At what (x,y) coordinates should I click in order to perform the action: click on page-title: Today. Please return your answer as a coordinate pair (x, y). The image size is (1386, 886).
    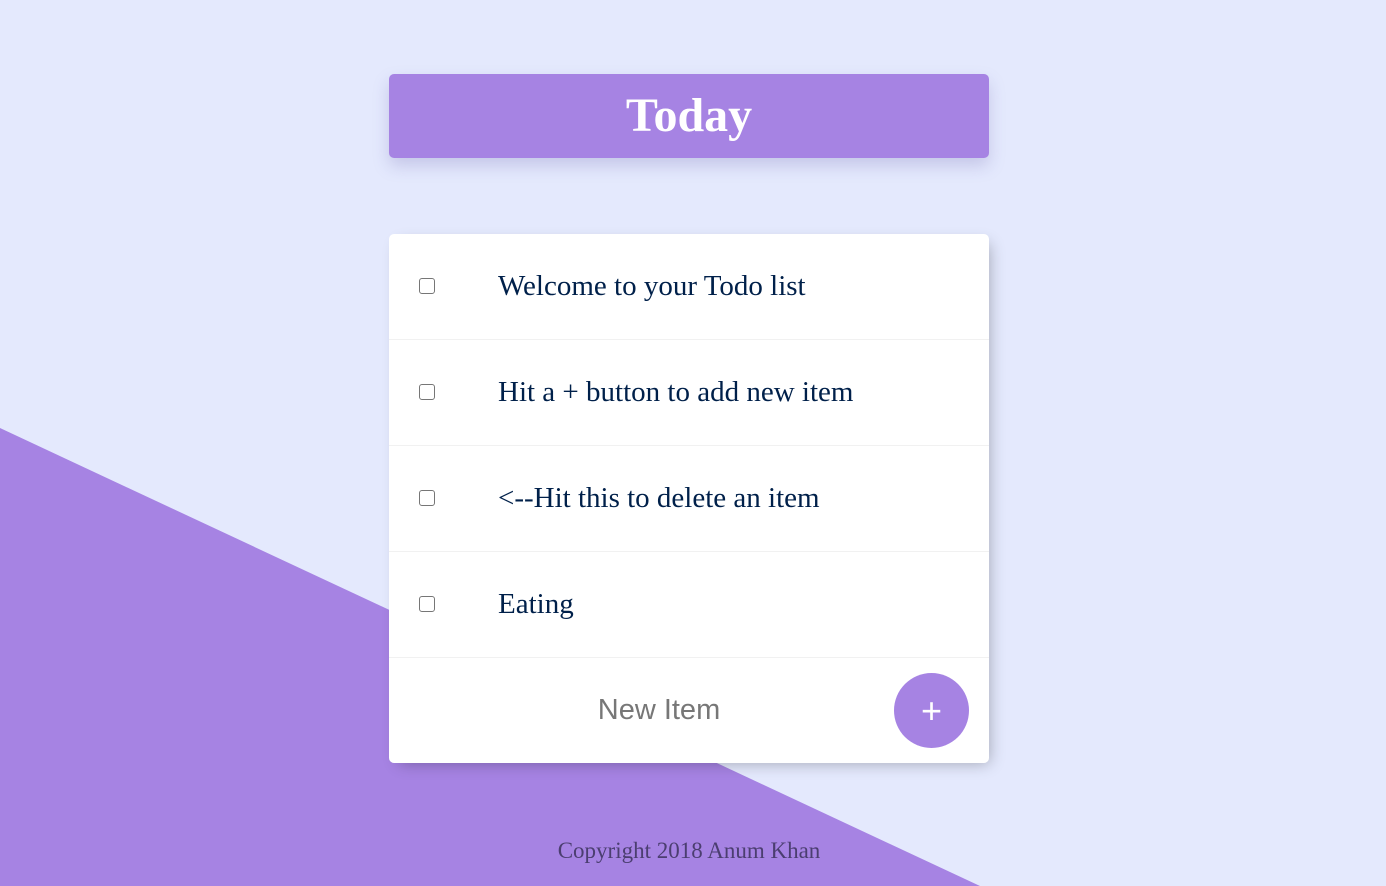
    Looking at the image, I should click on (689, 115).